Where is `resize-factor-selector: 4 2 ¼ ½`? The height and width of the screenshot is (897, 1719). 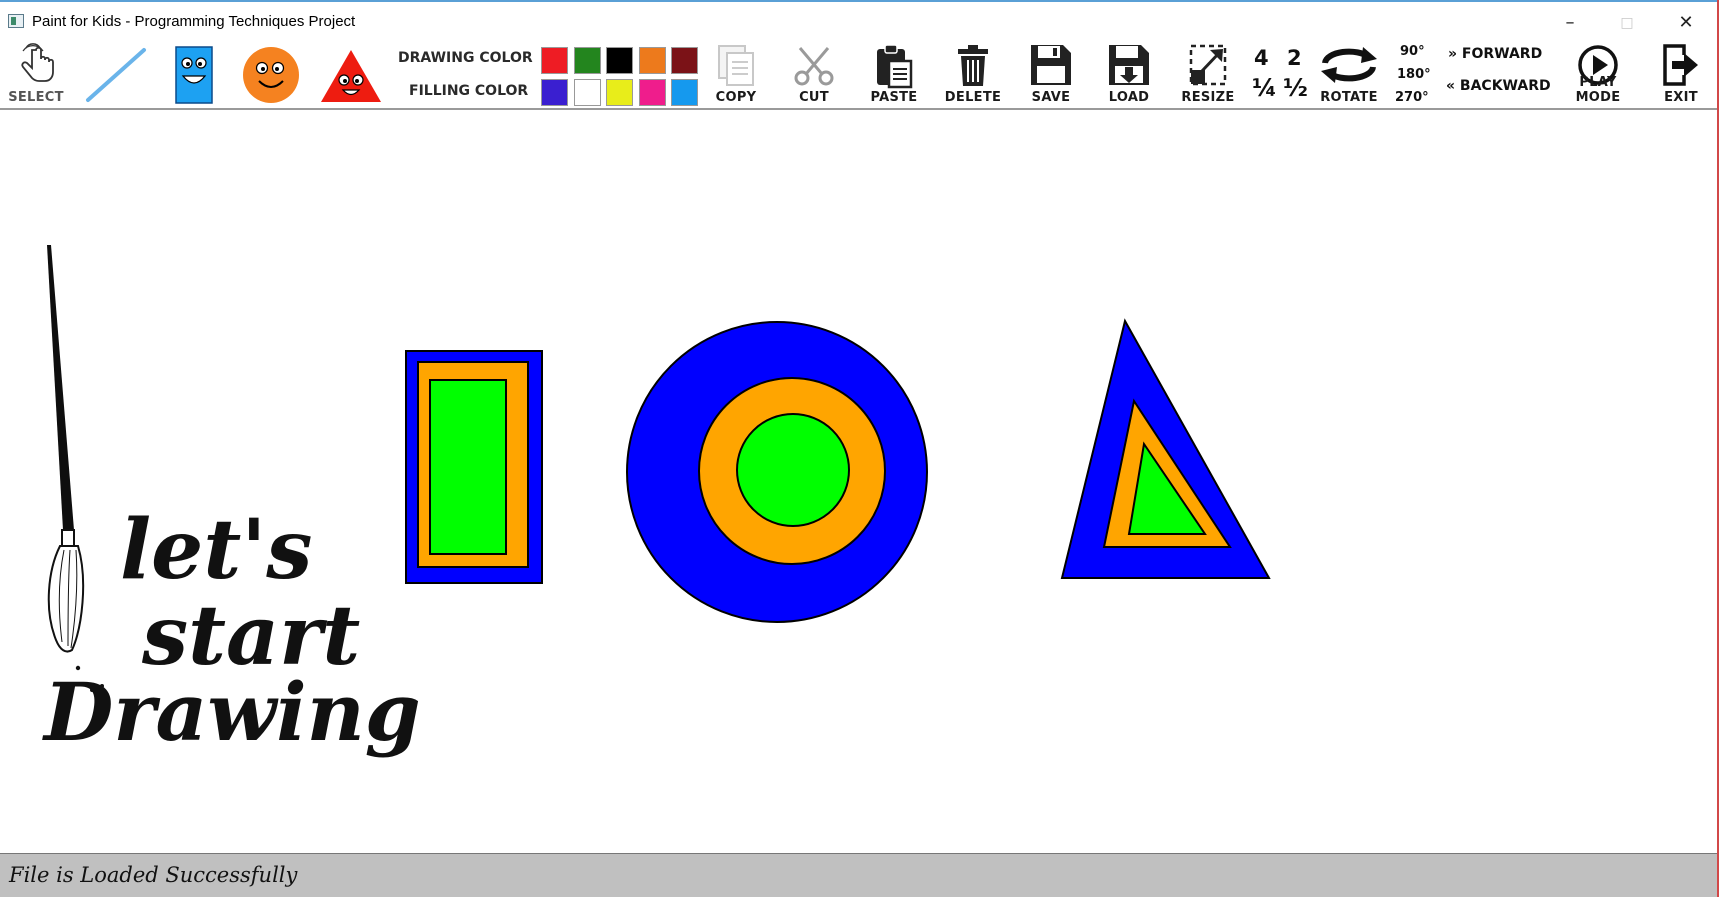
resize-factor-selector: 4 2 ¼ ½ is located at coordinates (1280, 74).